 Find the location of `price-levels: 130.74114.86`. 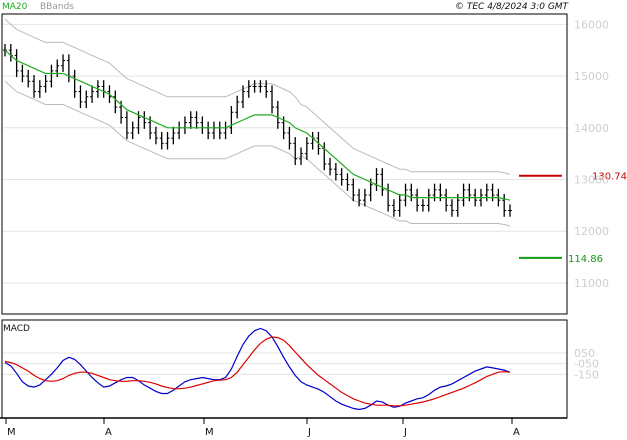

price-levels: 130.74114.86 is located at coordinates (573, 218).